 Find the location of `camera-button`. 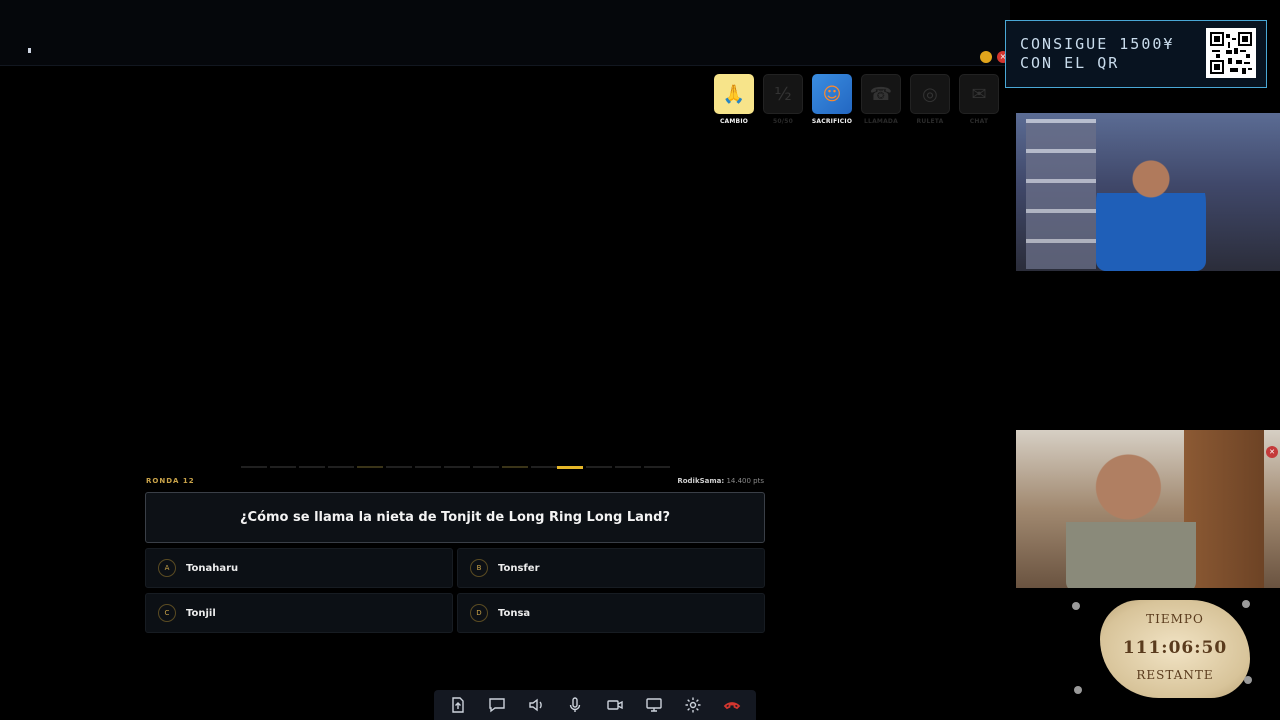

camera-button is located at coordinates (615, 705).